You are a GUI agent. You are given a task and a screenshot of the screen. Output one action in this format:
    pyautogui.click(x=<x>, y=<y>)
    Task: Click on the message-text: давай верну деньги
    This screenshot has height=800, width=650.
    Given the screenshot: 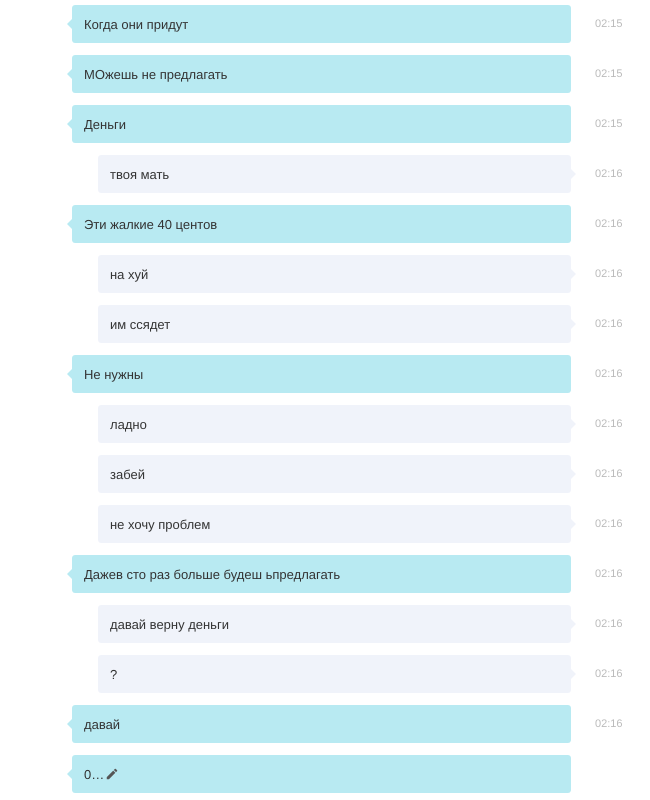 What is the action you would take?
    pyautogui.click(x=169, y=624)
    